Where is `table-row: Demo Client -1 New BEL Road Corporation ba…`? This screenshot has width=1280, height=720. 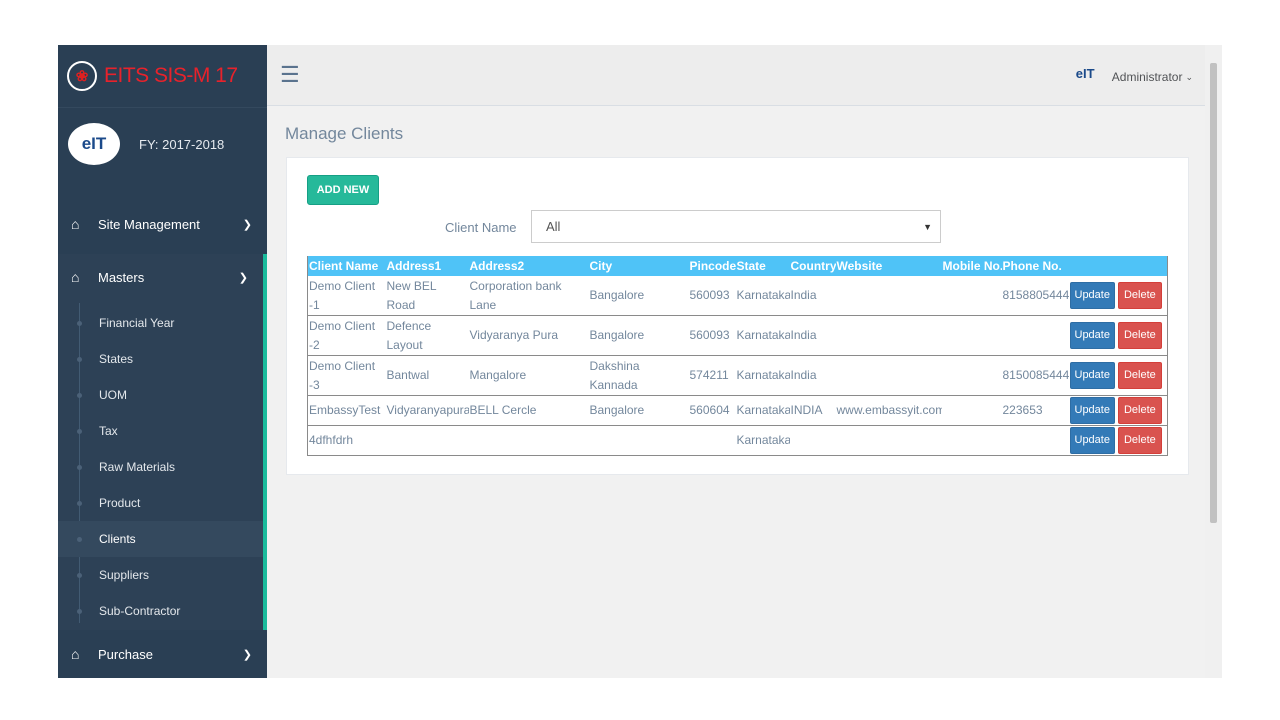 table-row: Demo Client -1 New BEL Road Corporation ba… is located at coordinates (737, 296).